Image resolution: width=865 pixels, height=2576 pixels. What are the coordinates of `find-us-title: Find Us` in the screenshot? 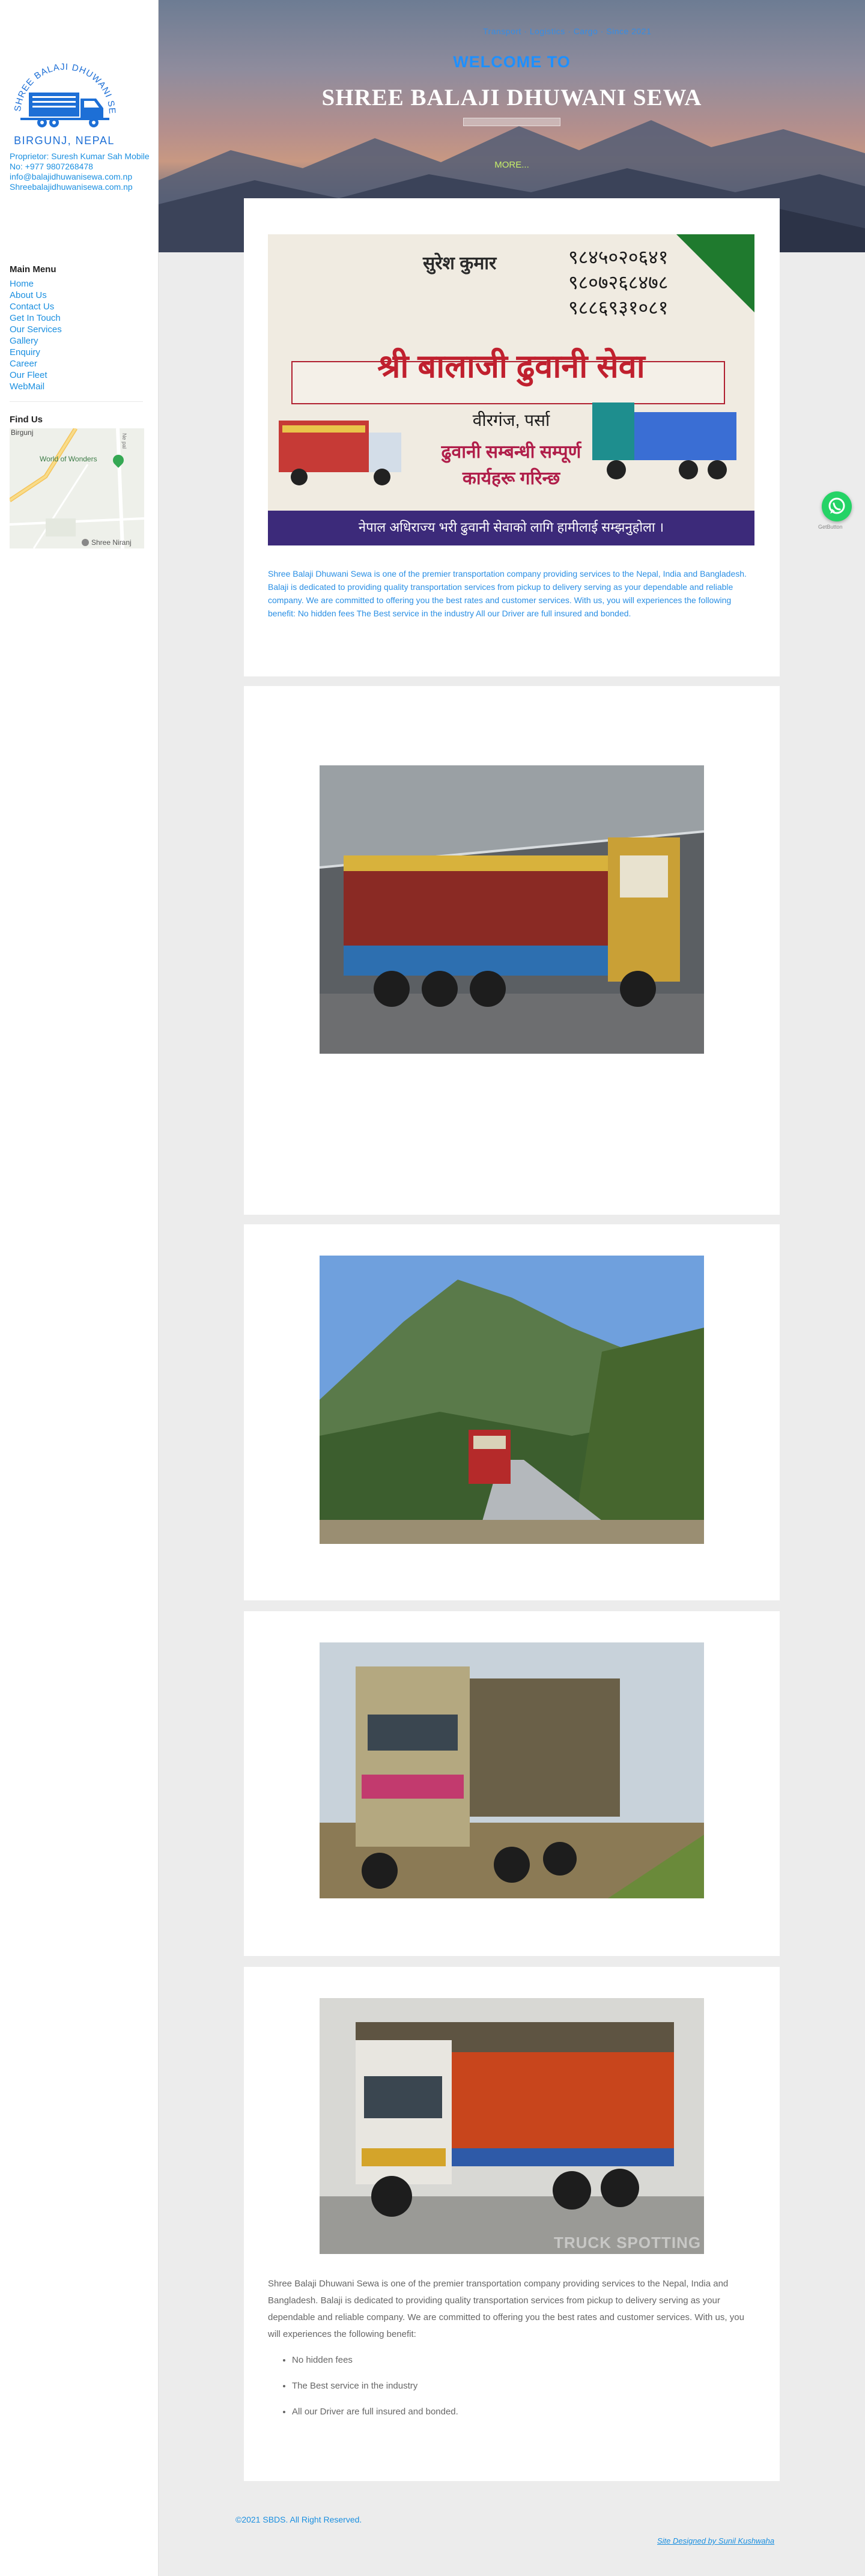 It's located at (26, 420).